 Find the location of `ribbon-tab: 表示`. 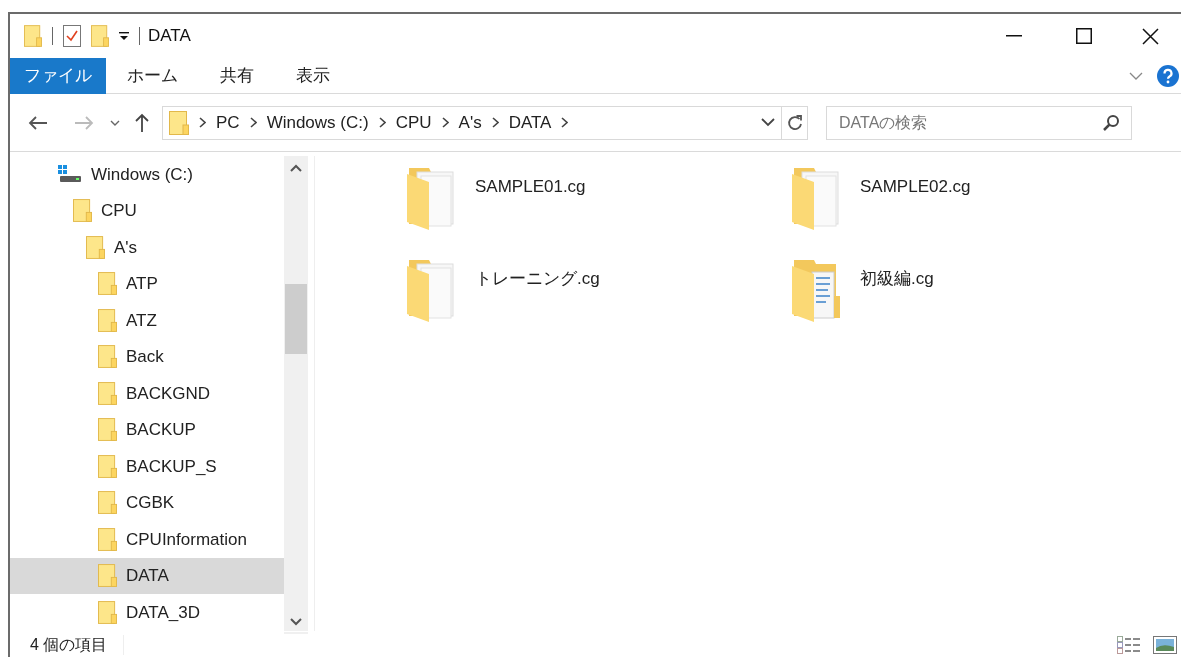

ribbon-tab: 表示 is located at coordinates (313, 76).